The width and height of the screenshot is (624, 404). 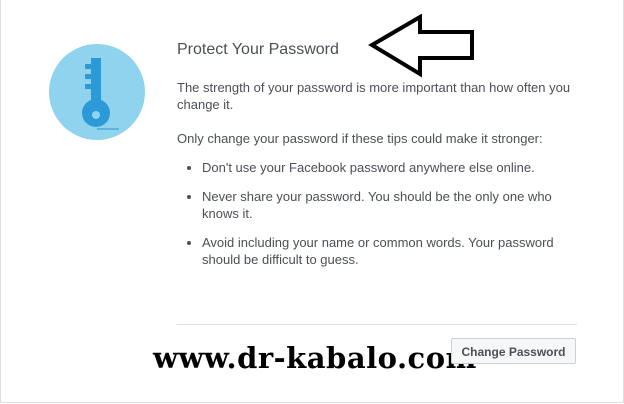 What do you see at coordinates (377, 324) in the screenshot?
I see `footer-divider` at bounding box center [377, 324].